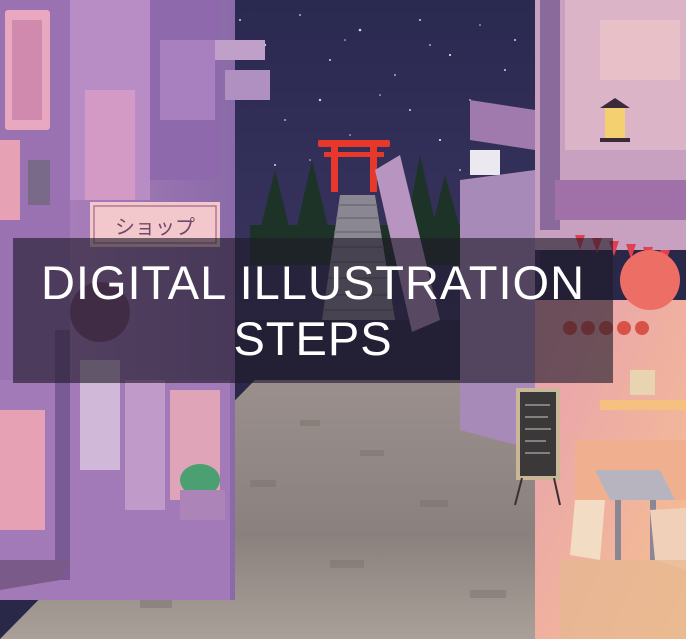 The height and width of the screenshot is (639, 686). Describe the element at coordinates (155, 227) in the screenshot. I see `shop-sign-text: ショップ` at that location.